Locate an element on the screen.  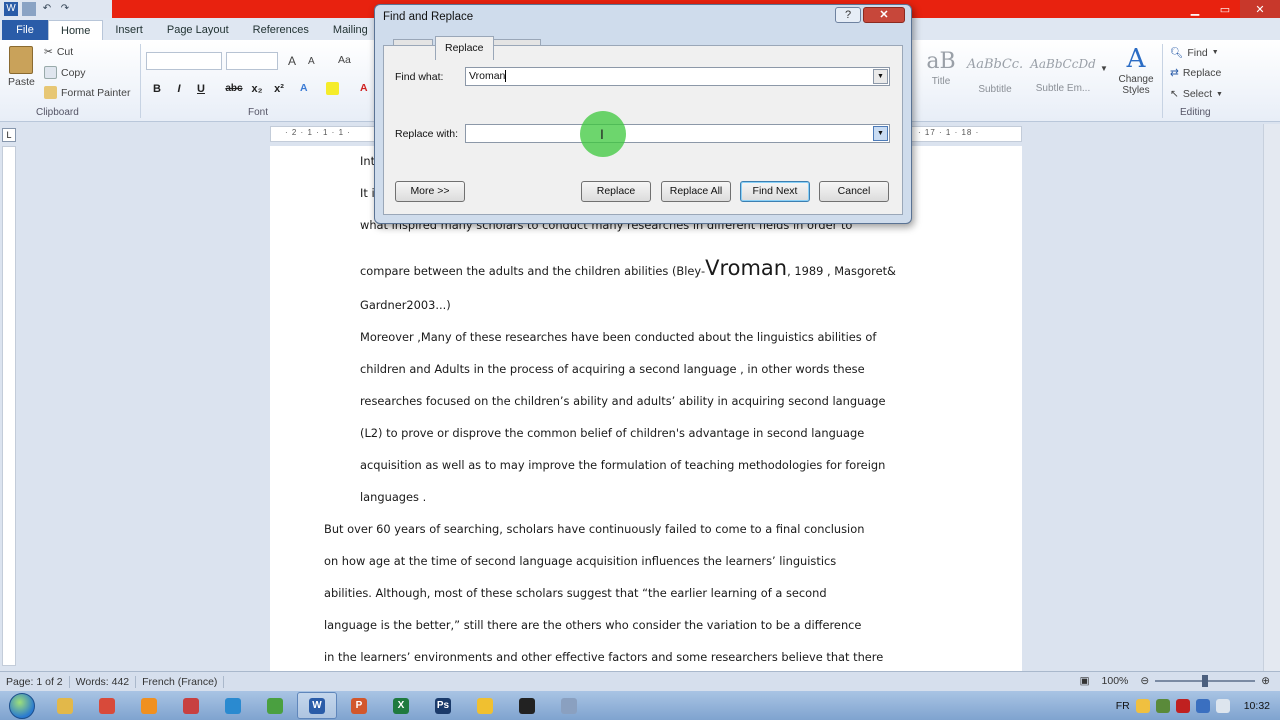
replace-with-label: Replace with: is located at coordinates (427, 134).